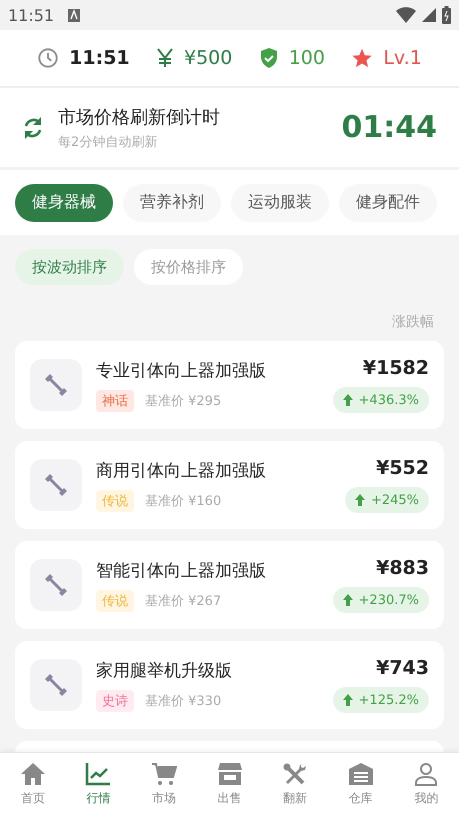  What do you see at coordinates (172, 203) in the screenshot?
I see `category-tab: 营养补剂` at bounding box center [172, 203].